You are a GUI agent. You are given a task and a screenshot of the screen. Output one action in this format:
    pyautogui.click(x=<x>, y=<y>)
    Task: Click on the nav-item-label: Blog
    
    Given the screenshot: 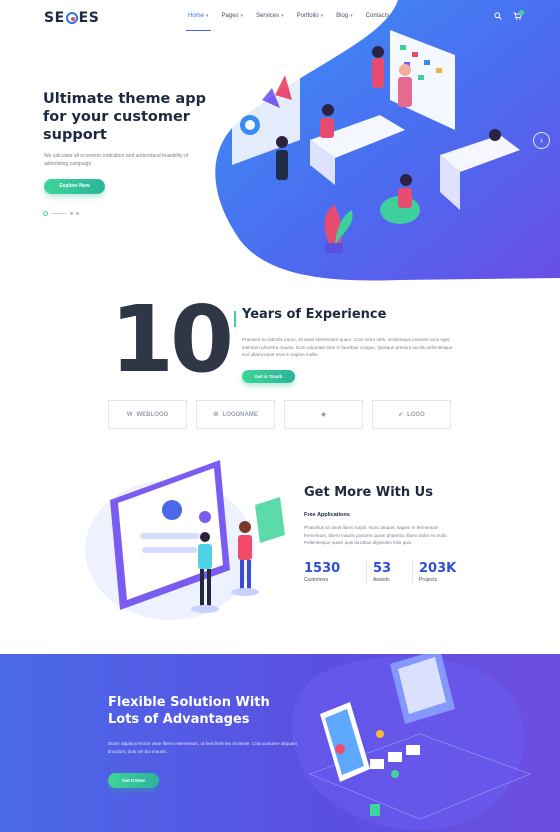 What is the action you would take?
    pyautogui.click(x=342, y=16)
    